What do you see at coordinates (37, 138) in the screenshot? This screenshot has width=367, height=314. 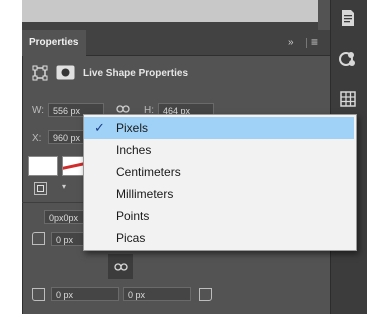 I see `x-label: X:` at bounding box center [37, 138].